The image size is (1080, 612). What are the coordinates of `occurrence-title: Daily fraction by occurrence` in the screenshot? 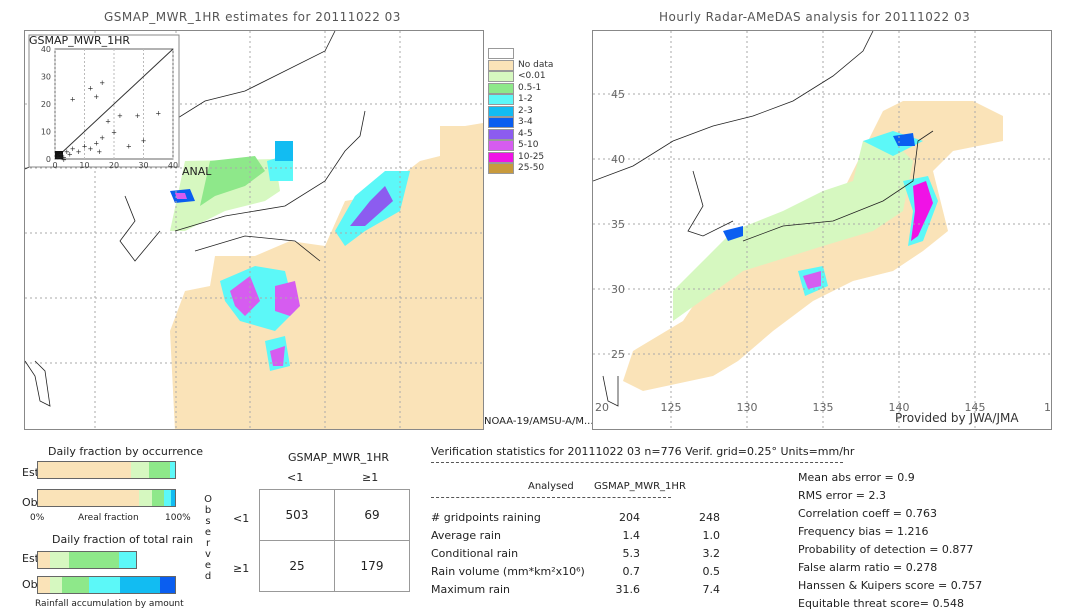 It's located at (126, 451).